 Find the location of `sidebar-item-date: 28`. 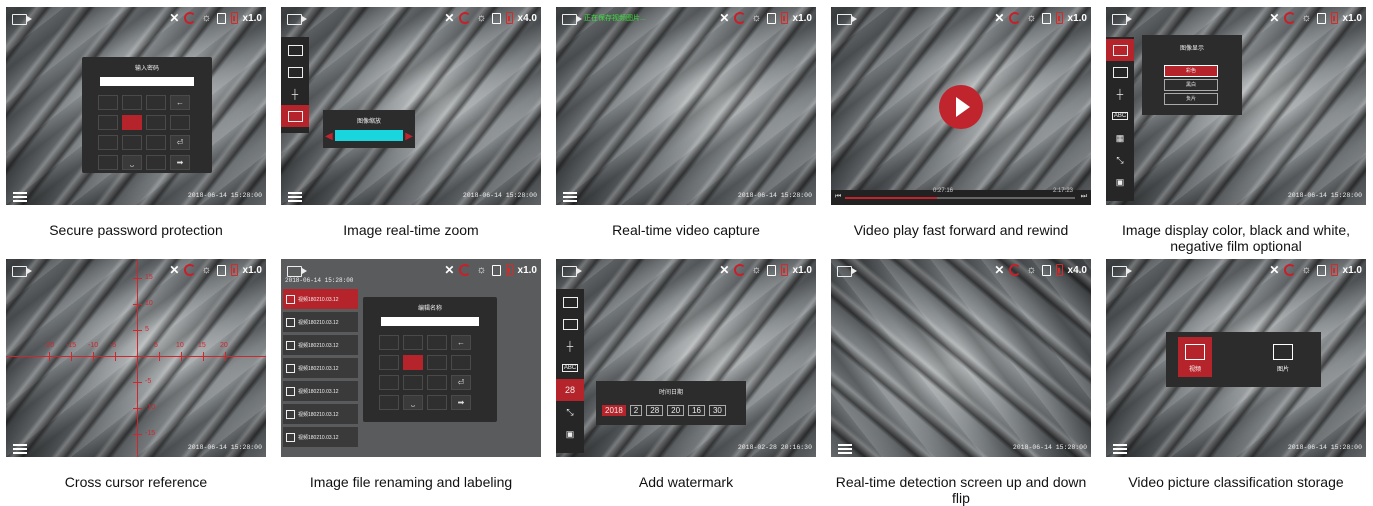

sidebar-item-date: 28 is located at coordinates (570, 390).